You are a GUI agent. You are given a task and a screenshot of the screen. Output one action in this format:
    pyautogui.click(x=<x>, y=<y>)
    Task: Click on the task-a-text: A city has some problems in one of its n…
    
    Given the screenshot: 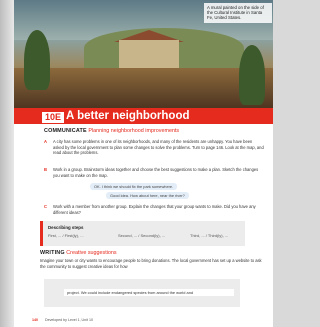 What is the action you would take?
    pyautogui.click(x=158, y=147)
    